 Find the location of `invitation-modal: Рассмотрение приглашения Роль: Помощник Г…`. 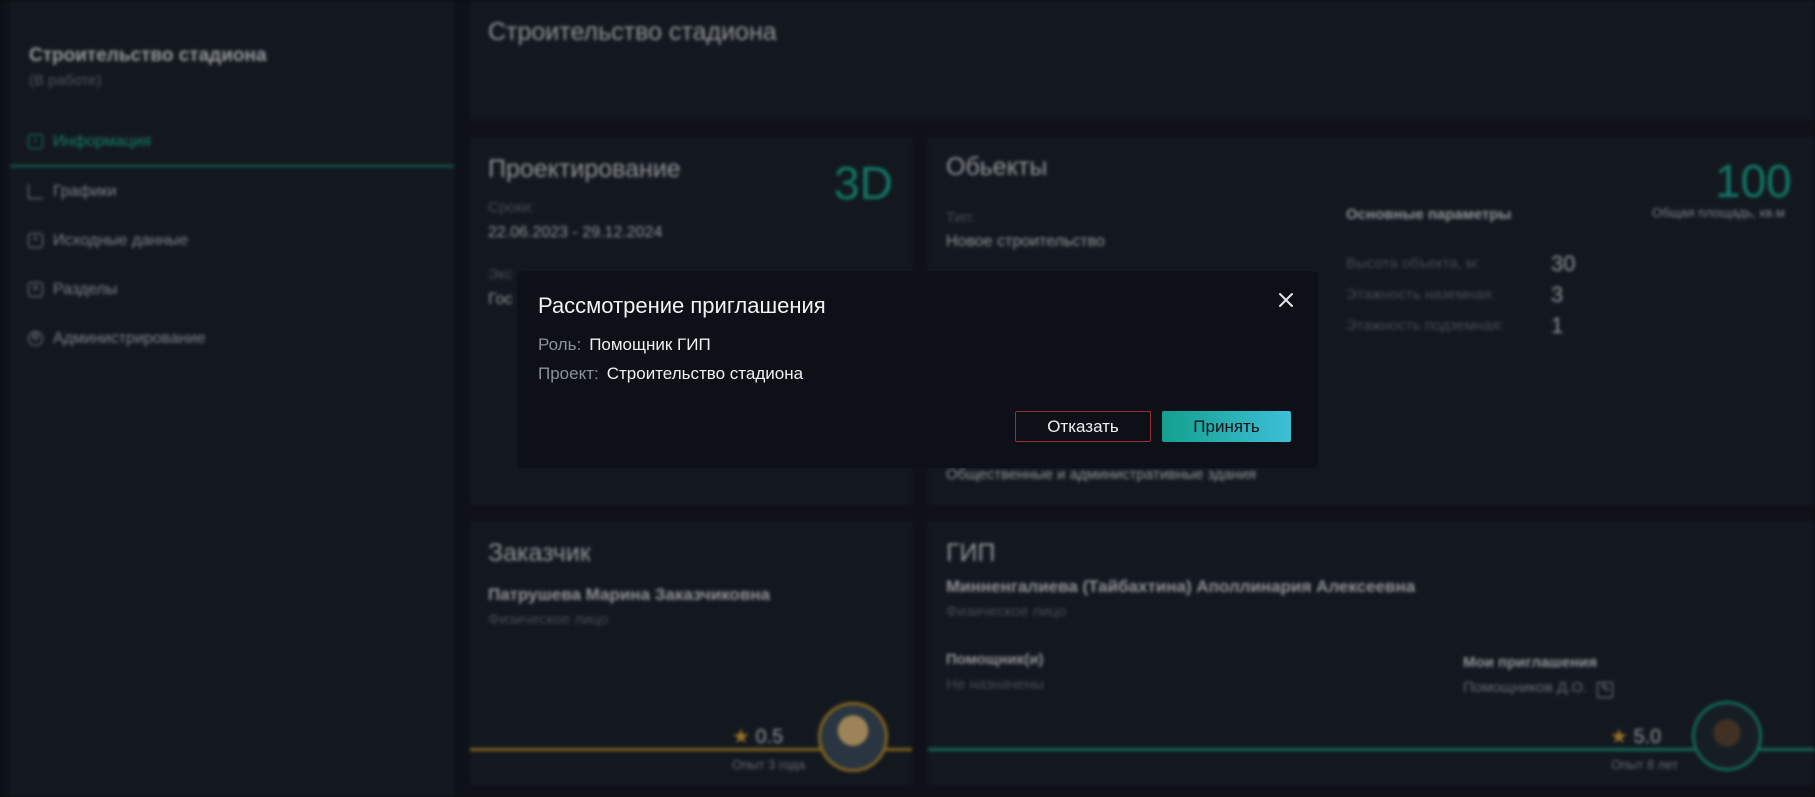

invitation-modal: Рассмотрение приглашения Роль: Помощник Г… is located at coordinates (917, 369).